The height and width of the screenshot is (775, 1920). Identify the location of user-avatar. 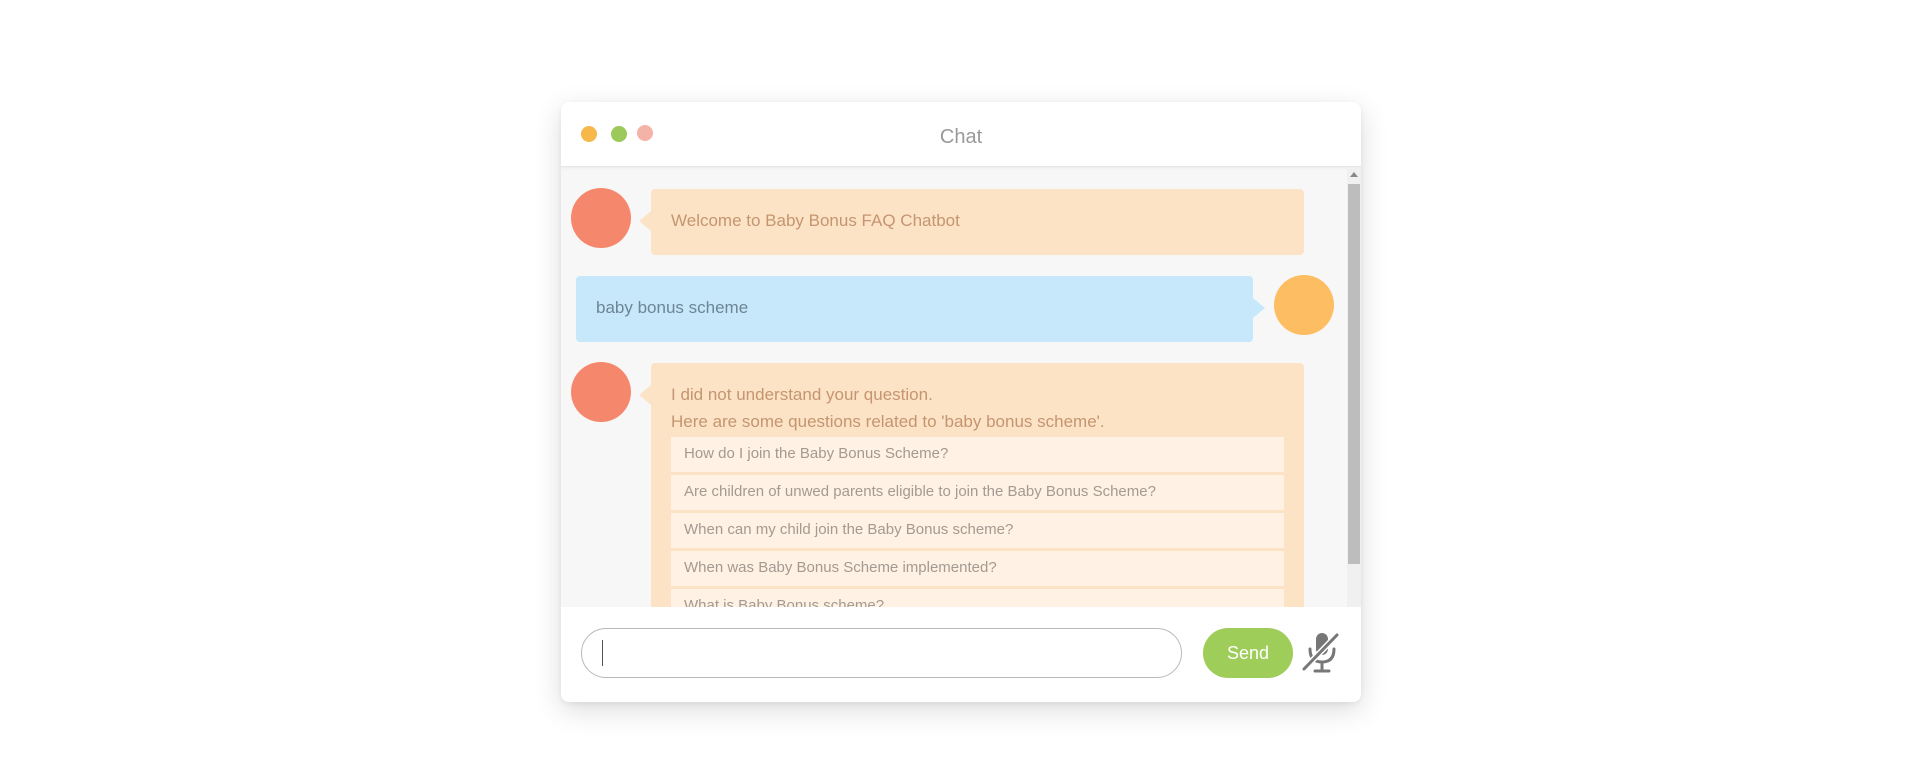
(1304, 305).